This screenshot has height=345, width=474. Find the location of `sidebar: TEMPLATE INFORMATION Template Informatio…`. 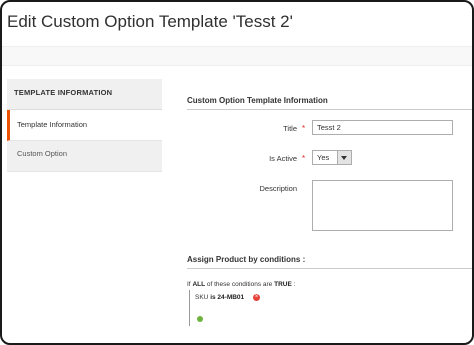

sidebar: TEMPLATE INFORMATION Template Informatio… is located at coordinates (84, 125).